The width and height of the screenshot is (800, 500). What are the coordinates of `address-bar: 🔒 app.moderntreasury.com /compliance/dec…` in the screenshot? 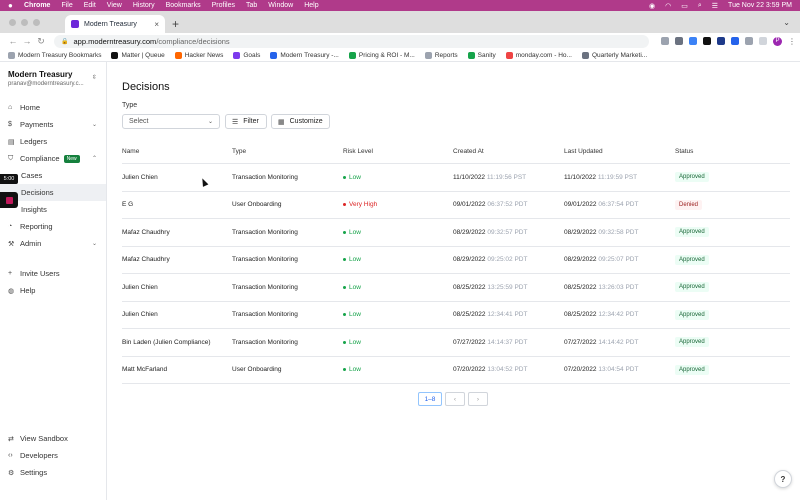 It's located at (351, 41).